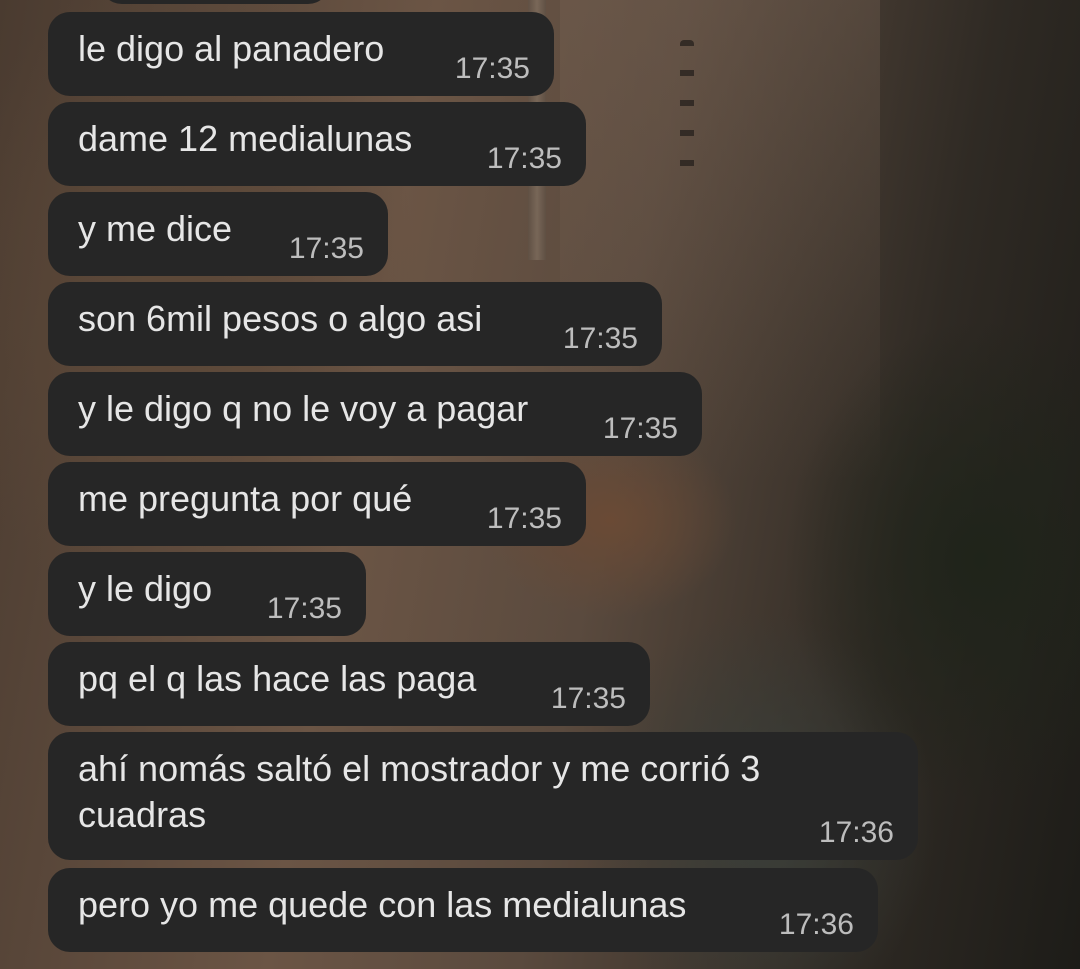  I want to click on message-text: y le digo q no le voy a pagar, so click(303, 408).